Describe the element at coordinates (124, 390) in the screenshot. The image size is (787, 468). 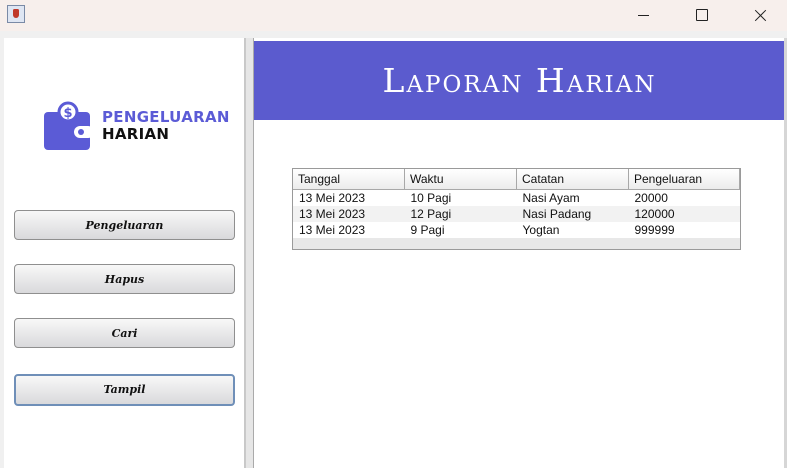
I see `tampil-button: Tampil` at that location.